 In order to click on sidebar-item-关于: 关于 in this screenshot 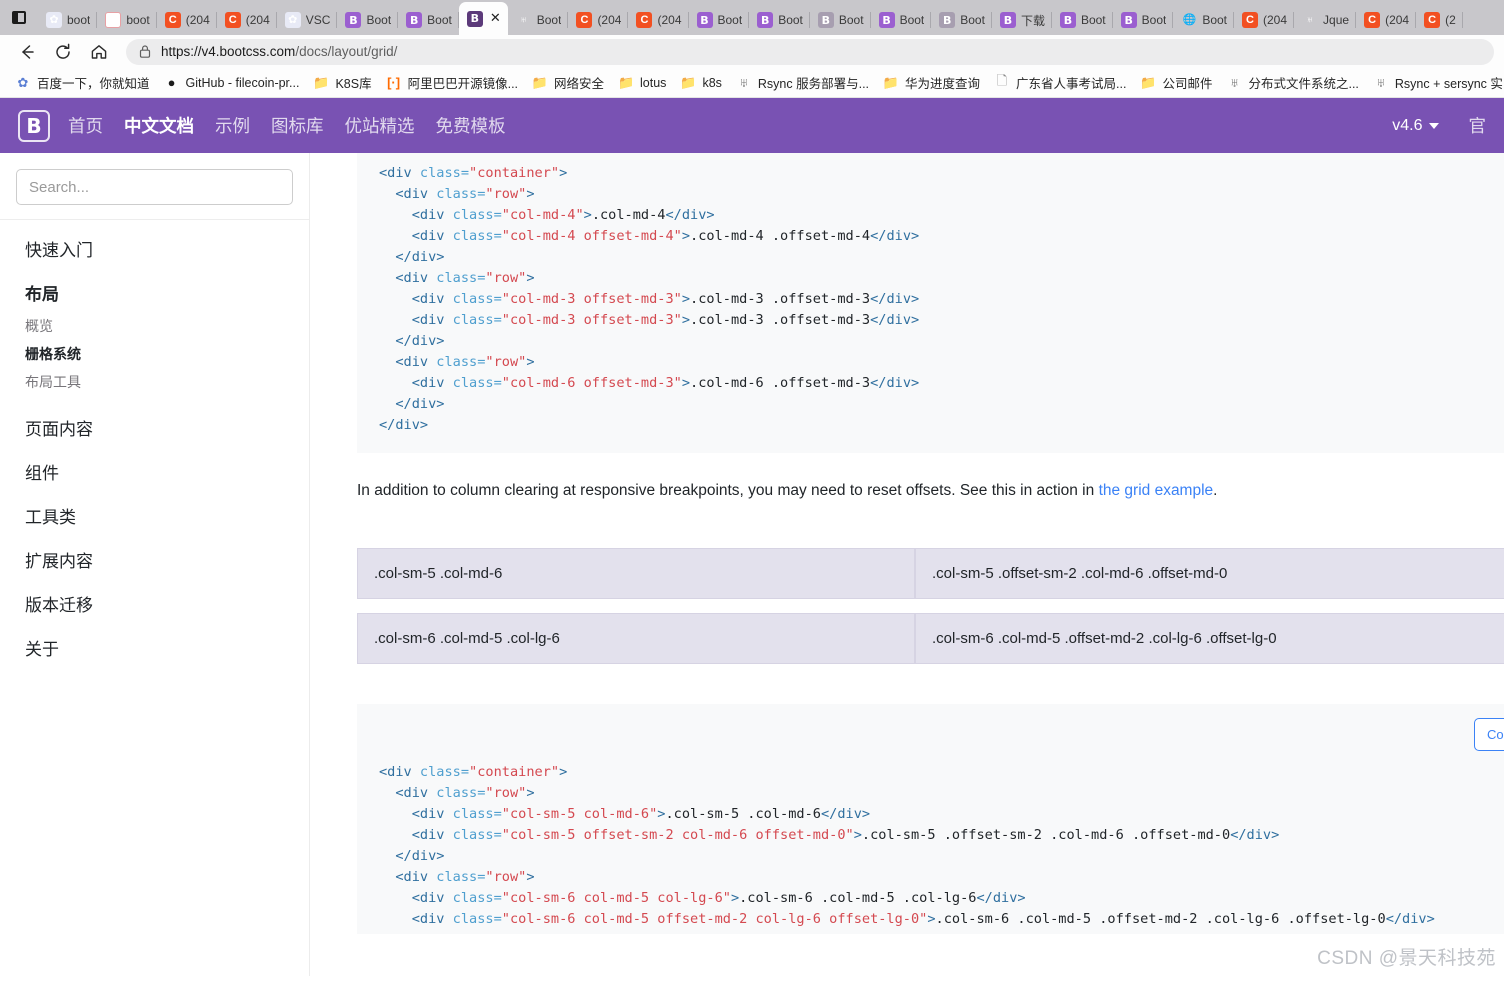, I will do `click(167, 649)`.